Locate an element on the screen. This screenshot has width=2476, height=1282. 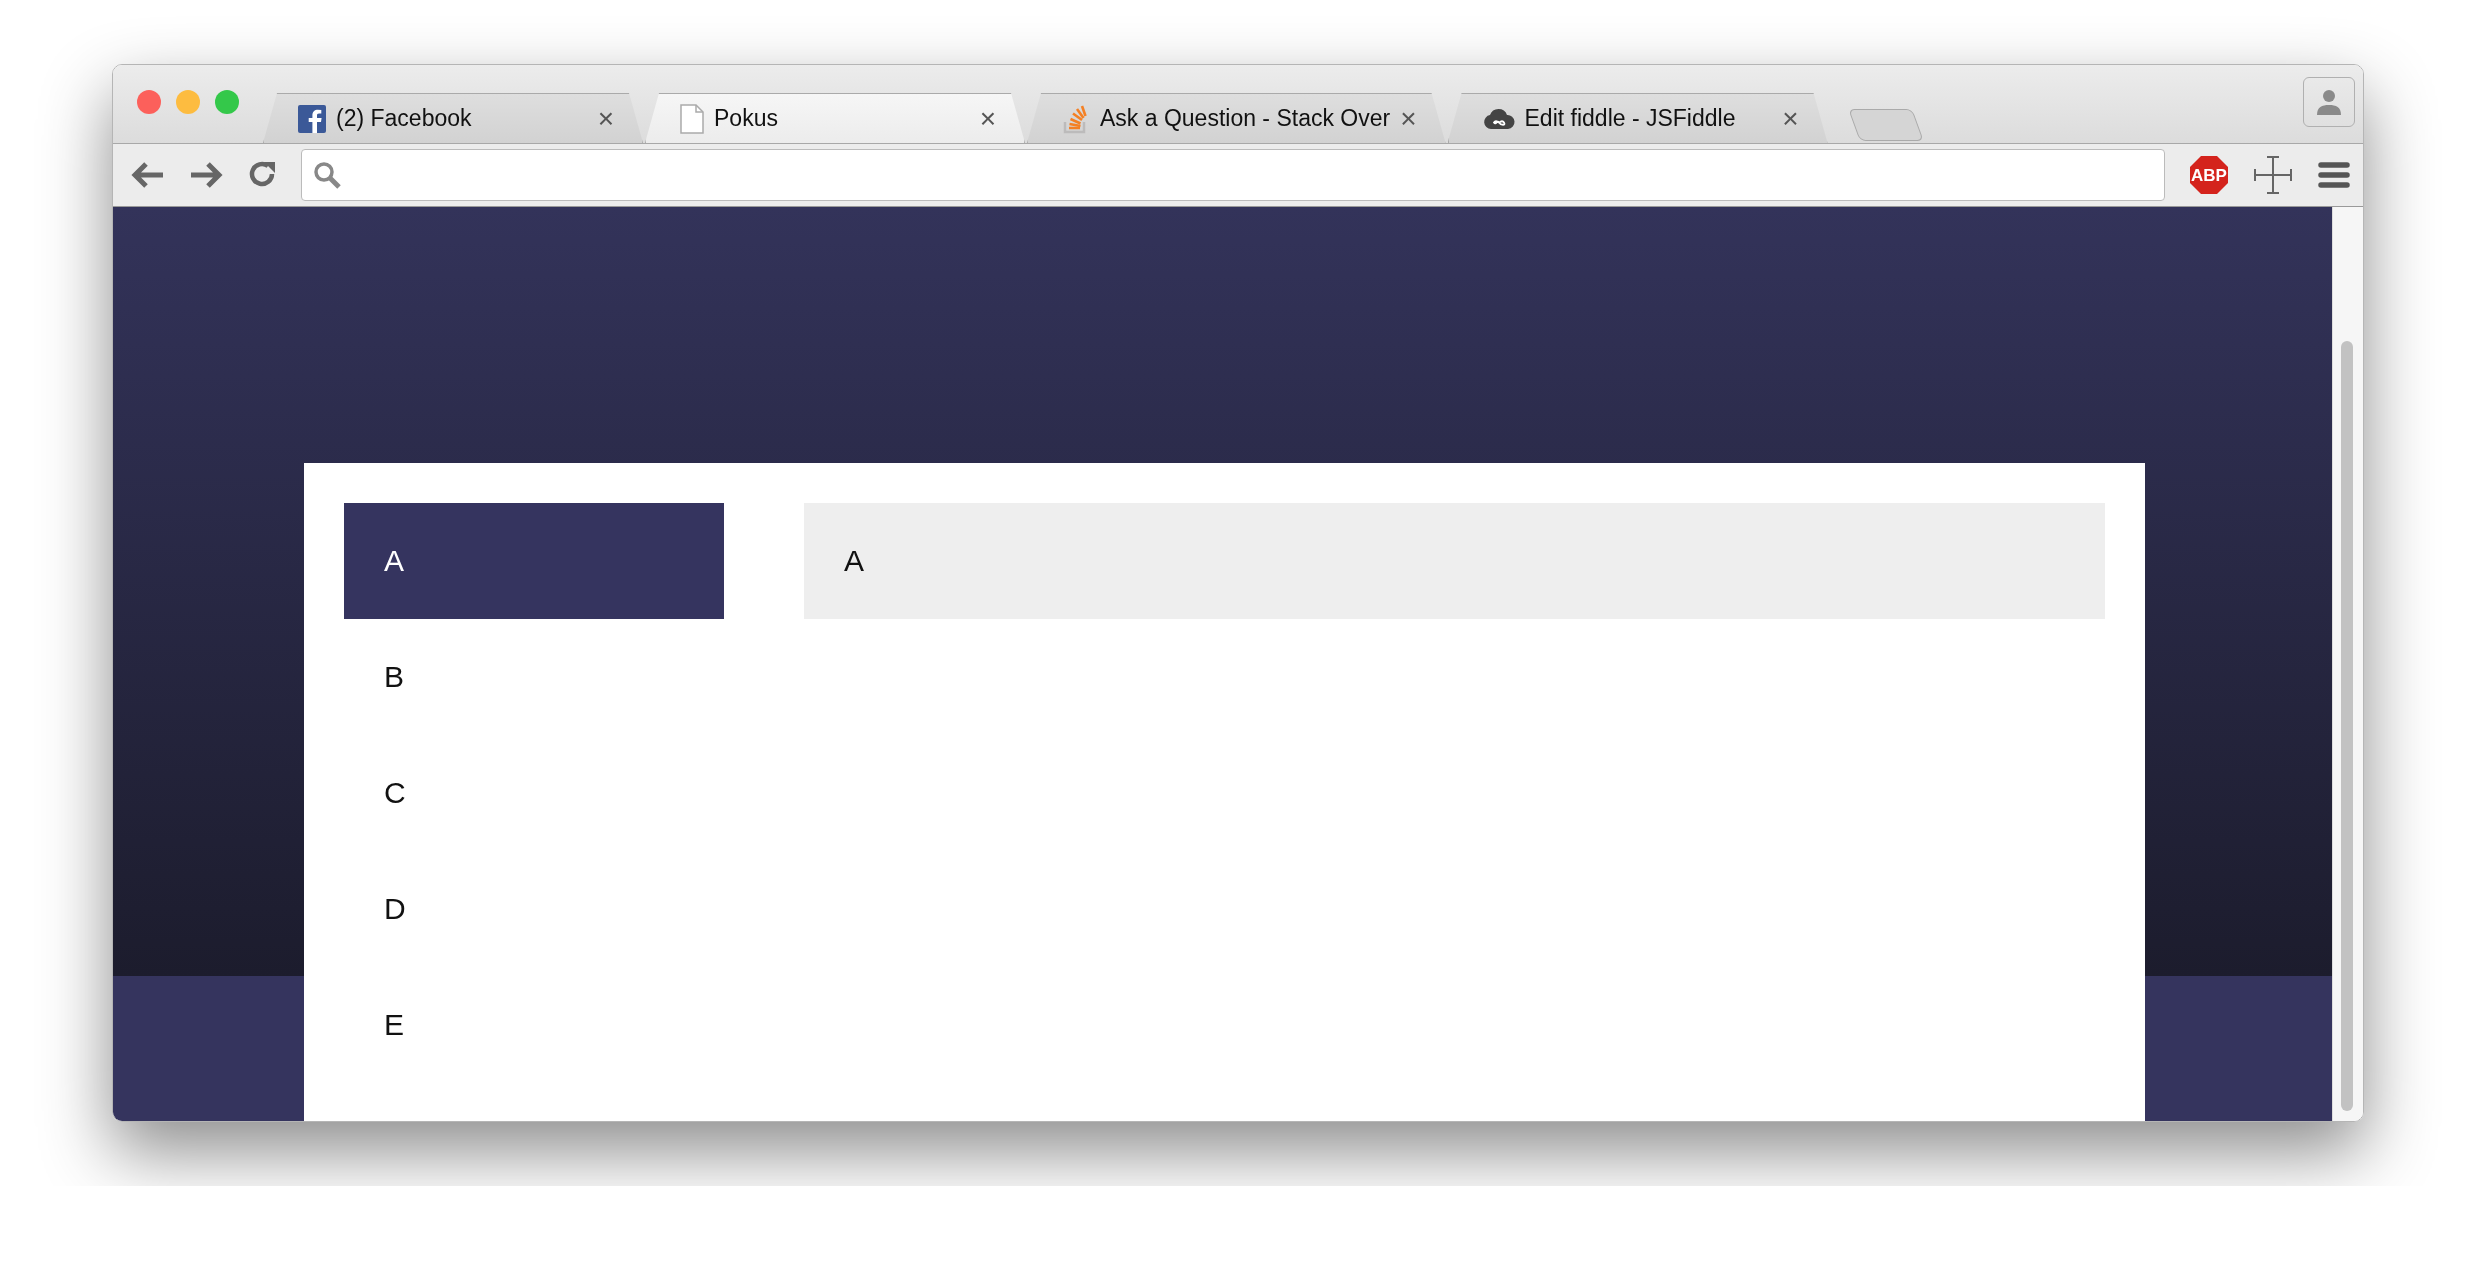
scrollbar-thumb is located at coordinates (2347, 726).